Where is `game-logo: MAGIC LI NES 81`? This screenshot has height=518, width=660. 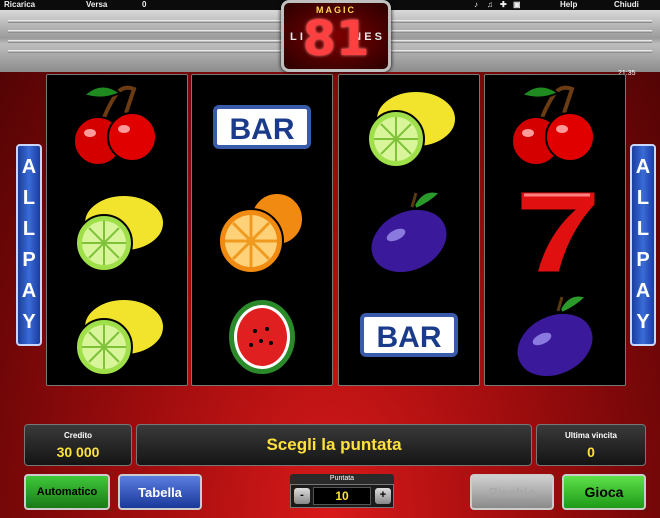
game-logo: MAGIC LI NES 81 is located at coordinates (336, 36).